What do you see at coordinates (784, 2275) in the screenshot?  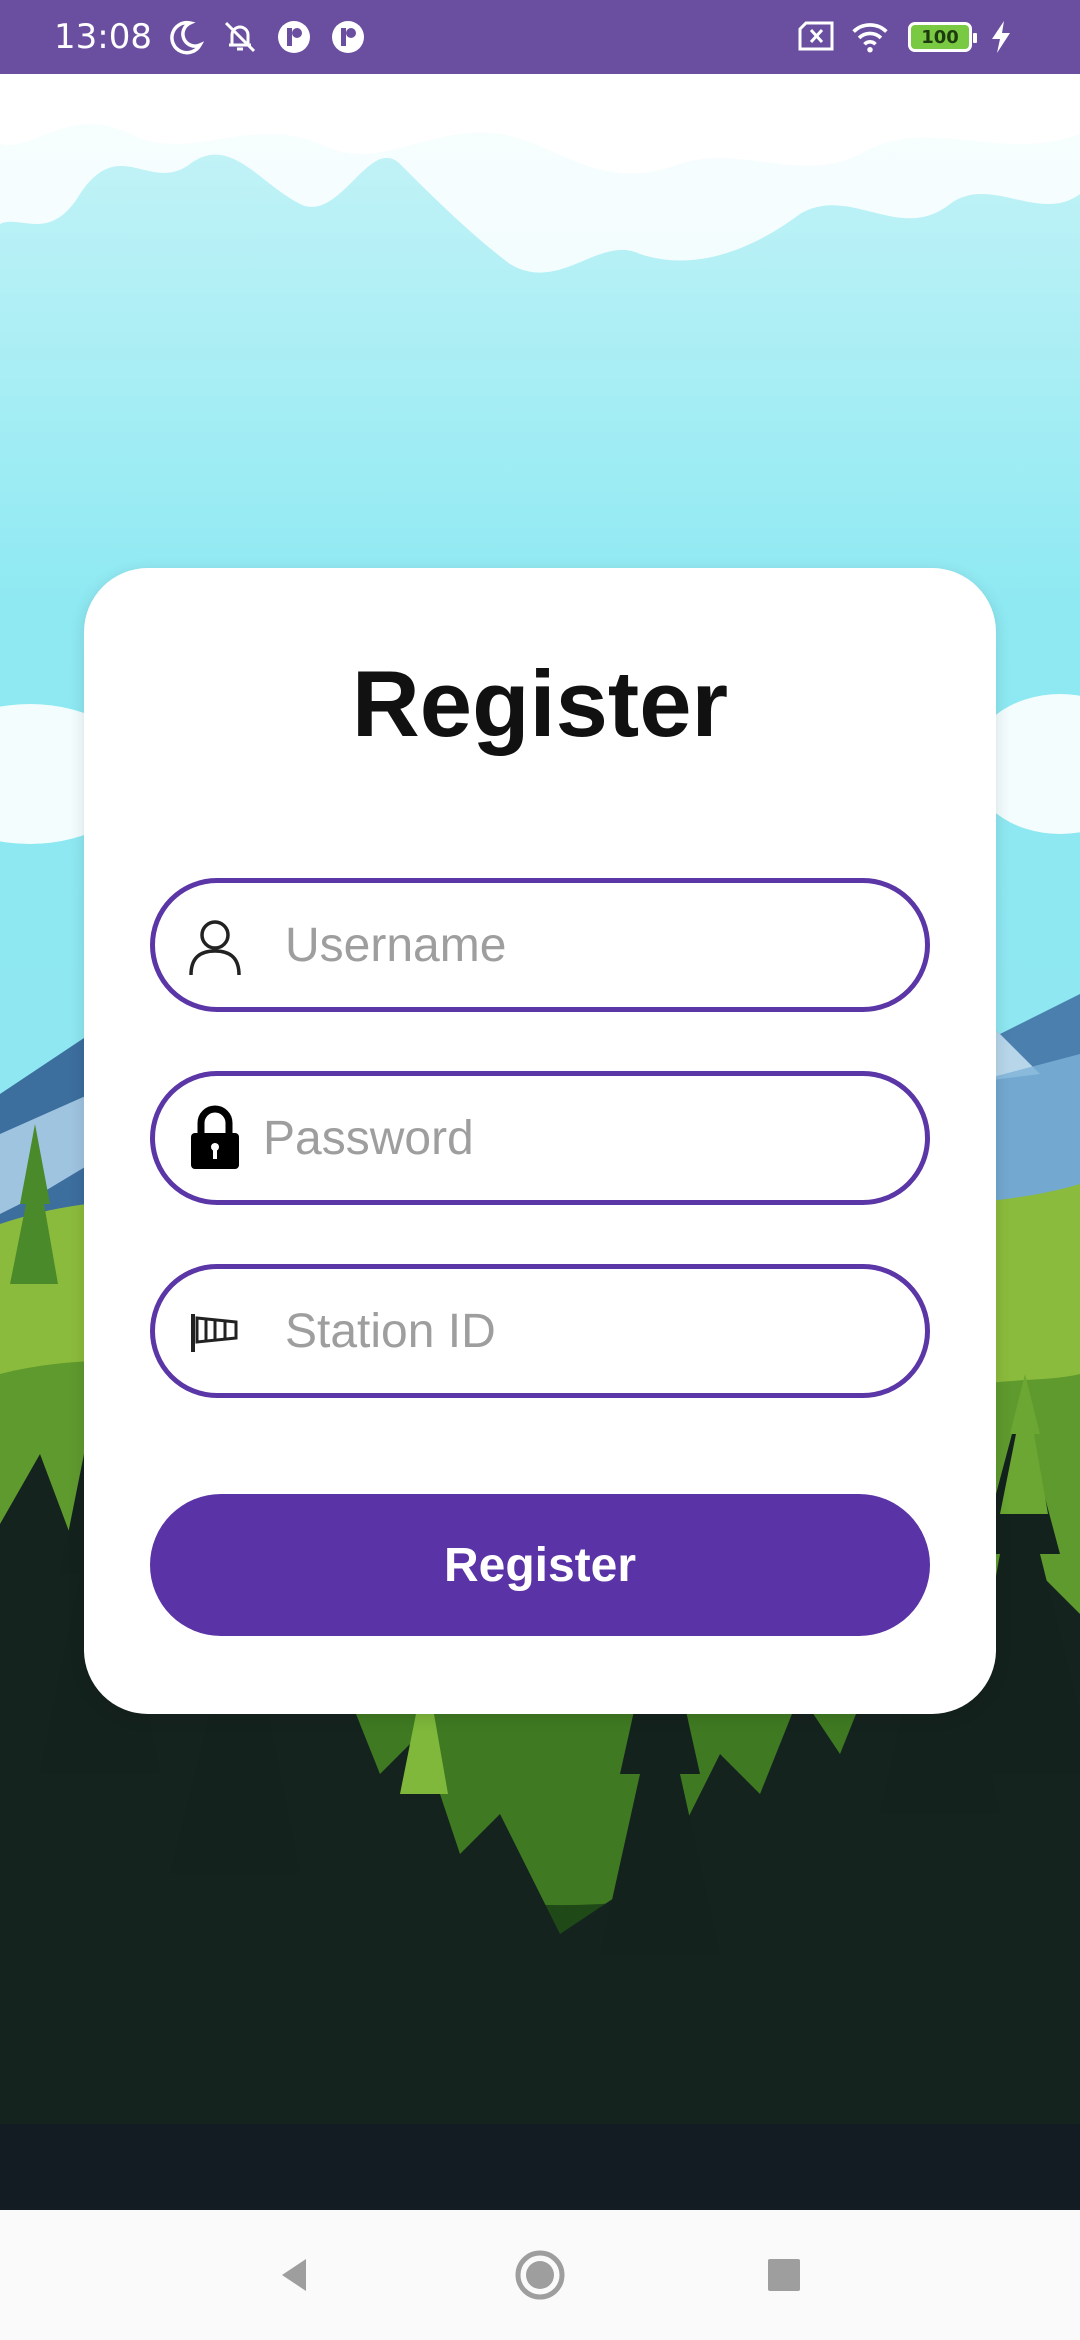 I see `recents-icon` at bounding box center [784, 2275].